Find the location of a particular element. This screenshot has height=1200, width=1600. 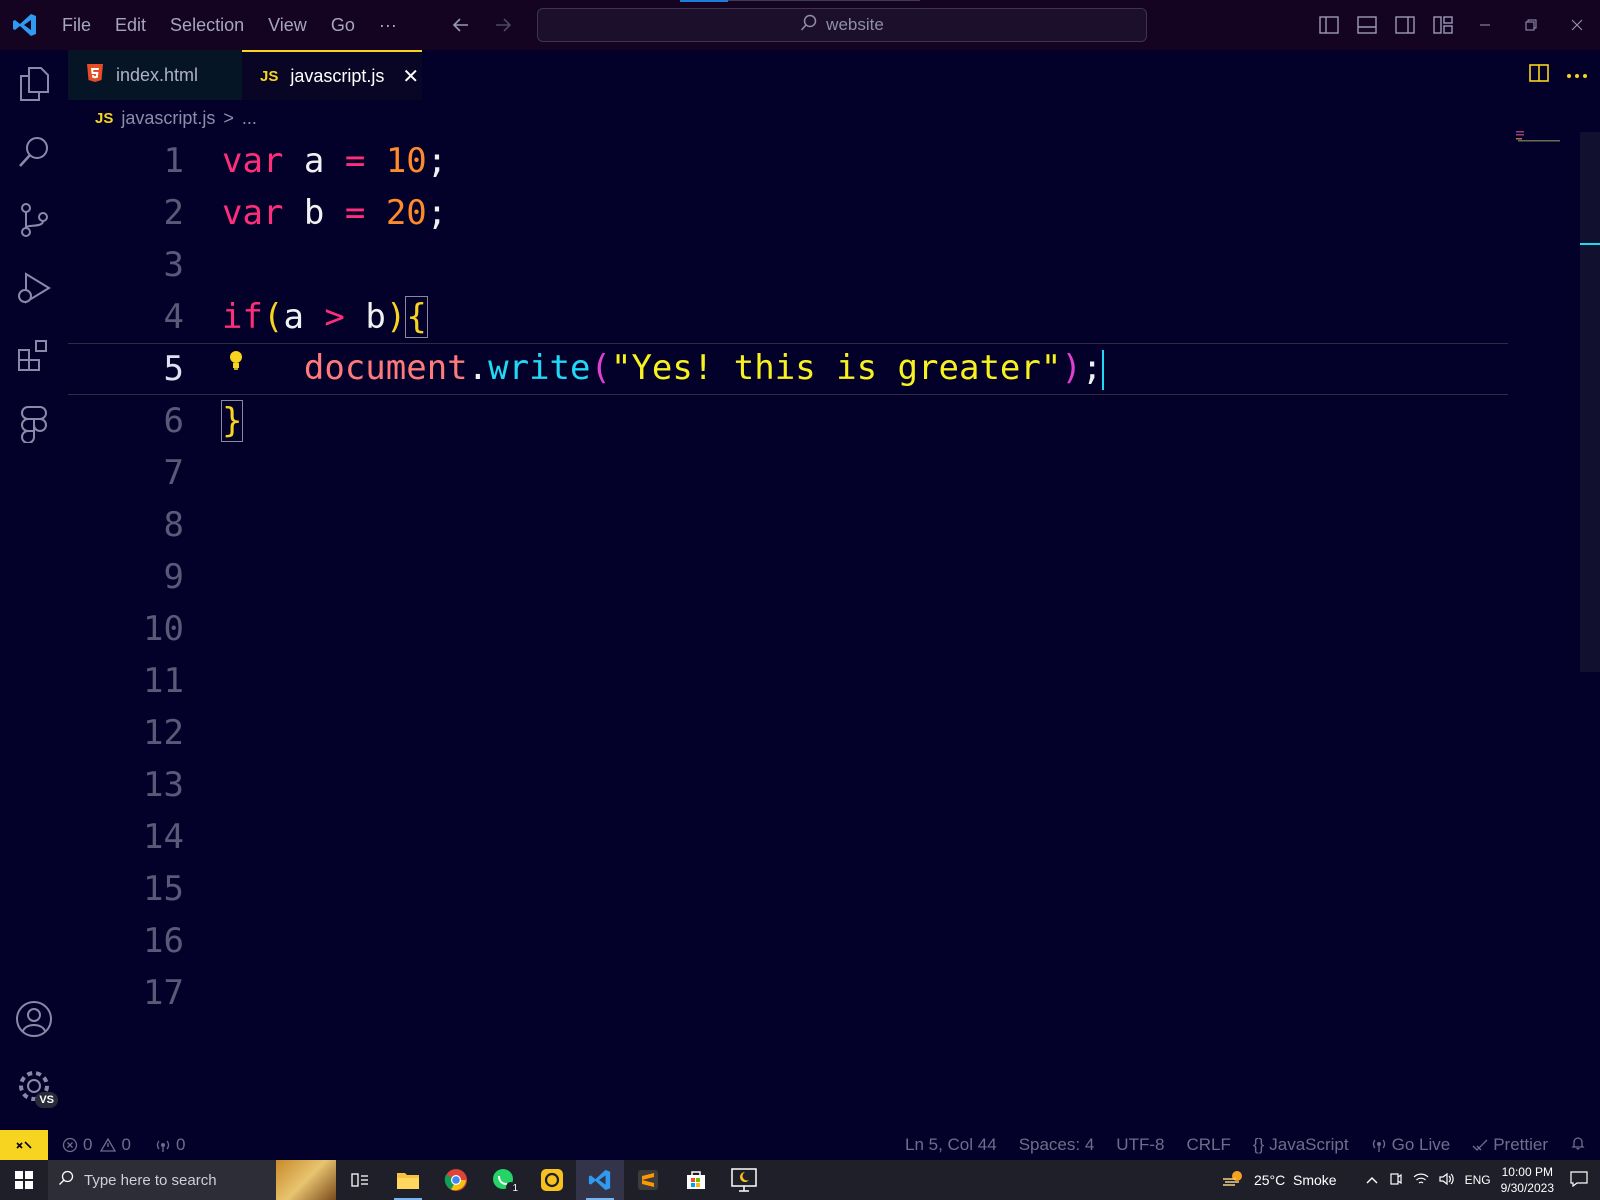

chrome-icon is located at coordinates (456, 1180).